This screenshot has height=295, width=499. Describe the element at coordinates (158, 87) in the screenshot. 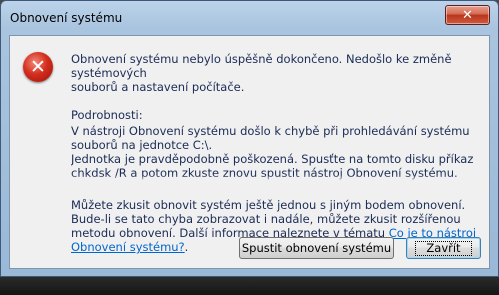

I see `main-message-line2: souborů a nastavení počítače.` at that location.